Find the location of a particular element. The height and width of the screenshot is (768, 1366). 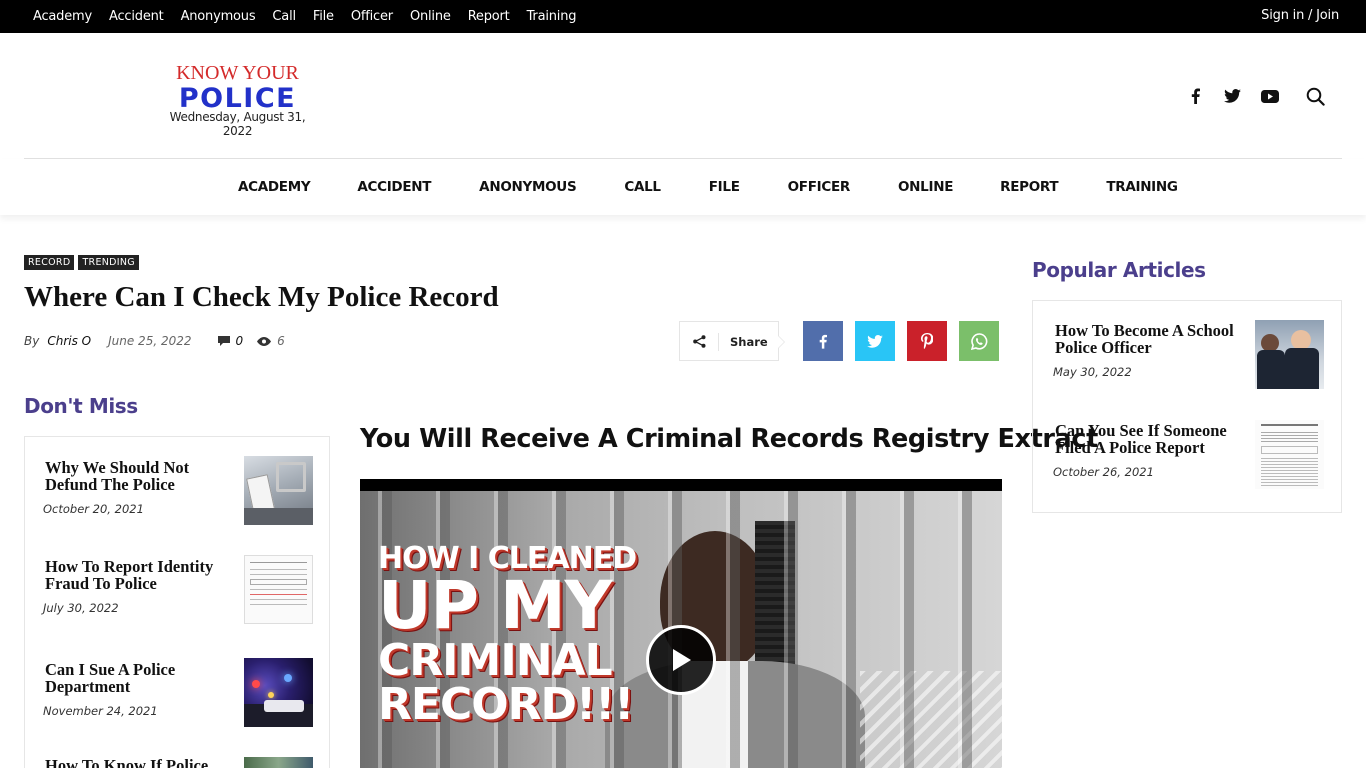

share-pinterest-button is located at coordinates (927, 341).